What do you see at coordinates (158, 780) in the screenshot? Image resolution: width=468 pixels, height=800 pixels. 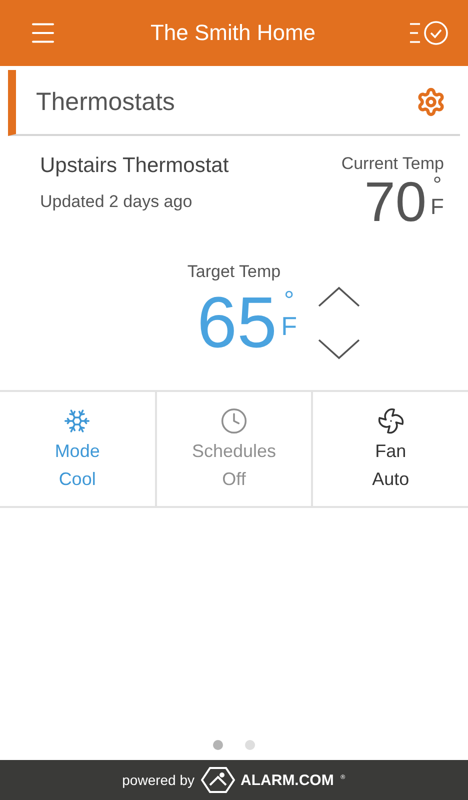 I see `powered-by-text: powered by` at bounding box center [158, 780].